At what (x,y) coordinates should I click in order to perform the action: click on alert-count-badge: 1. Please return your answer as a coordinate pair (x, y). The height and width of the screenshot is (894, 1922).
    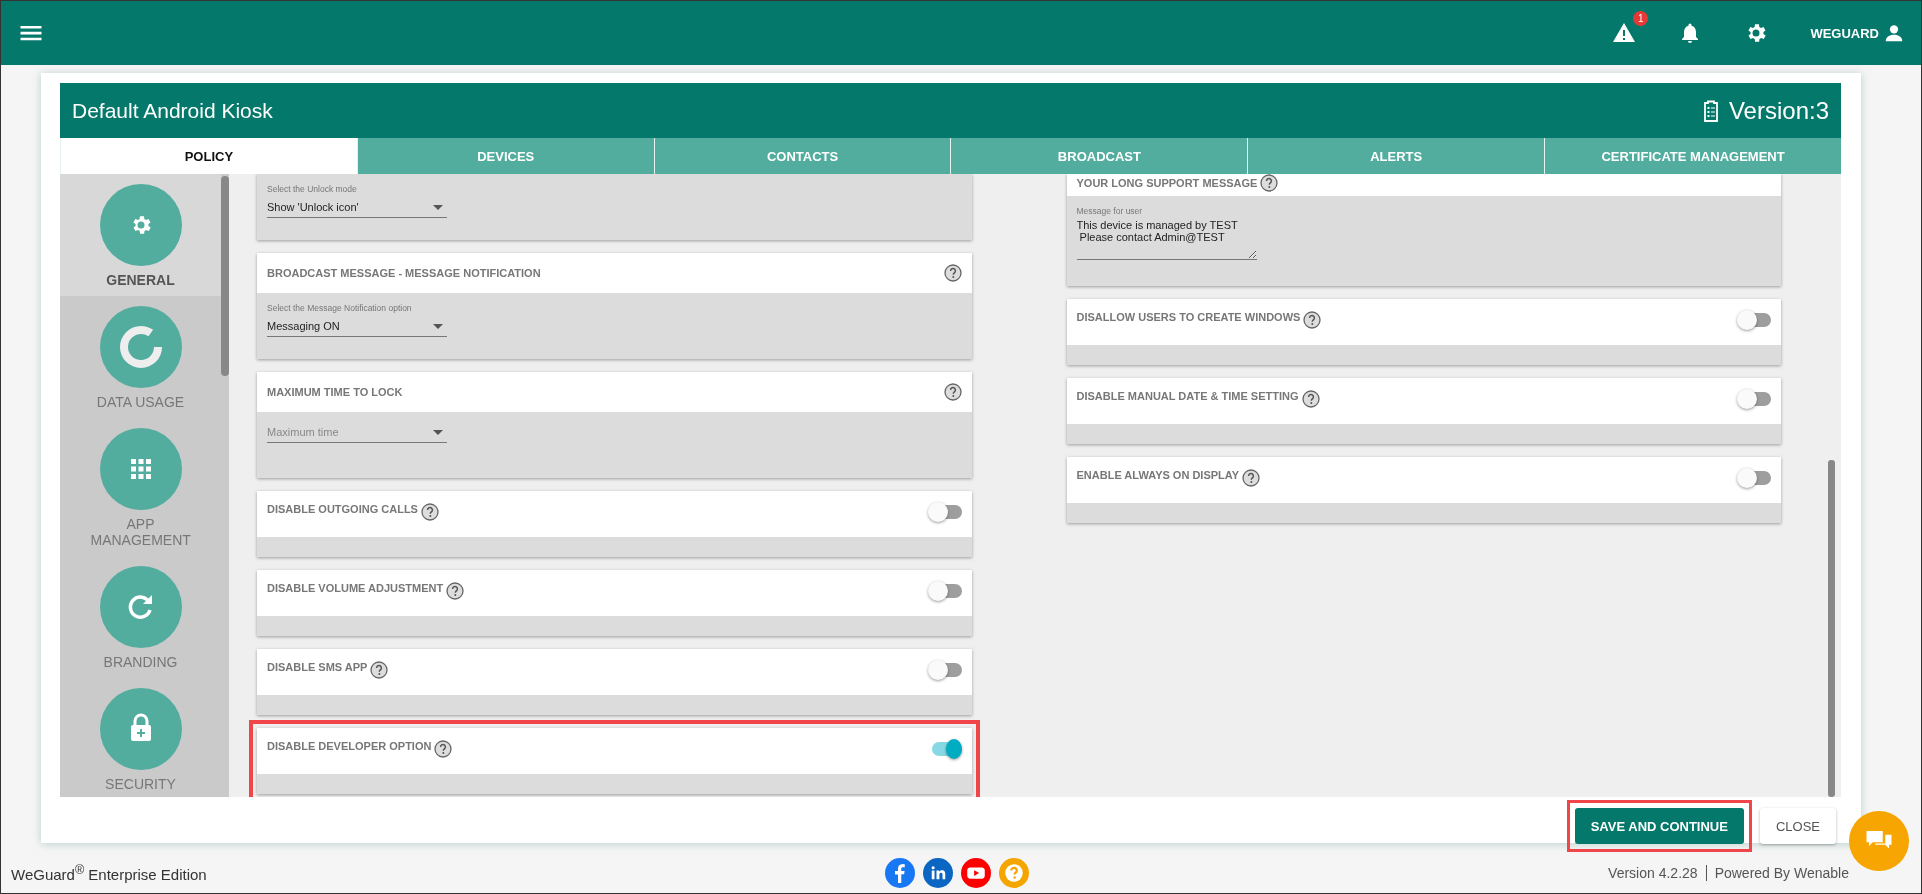
    Looking at the image, I should click on (1641, 18).